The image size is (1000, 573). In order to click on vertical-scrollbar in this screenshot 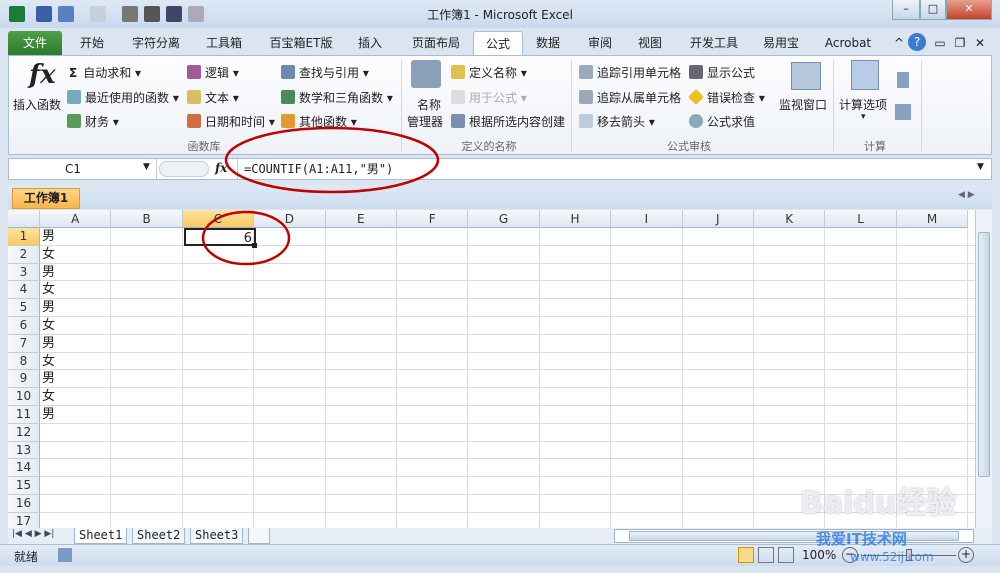, I will do `click(983, 369)`.